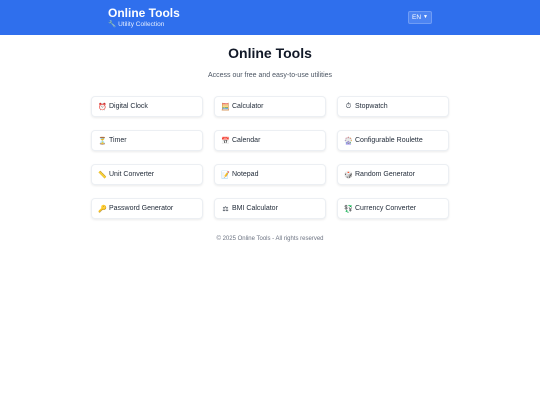 The width and height of the screenshot is (540, 405). Describe the element at coordinates (248, 106) in the screenshot. I see `tool-label: Calculator` at that location.